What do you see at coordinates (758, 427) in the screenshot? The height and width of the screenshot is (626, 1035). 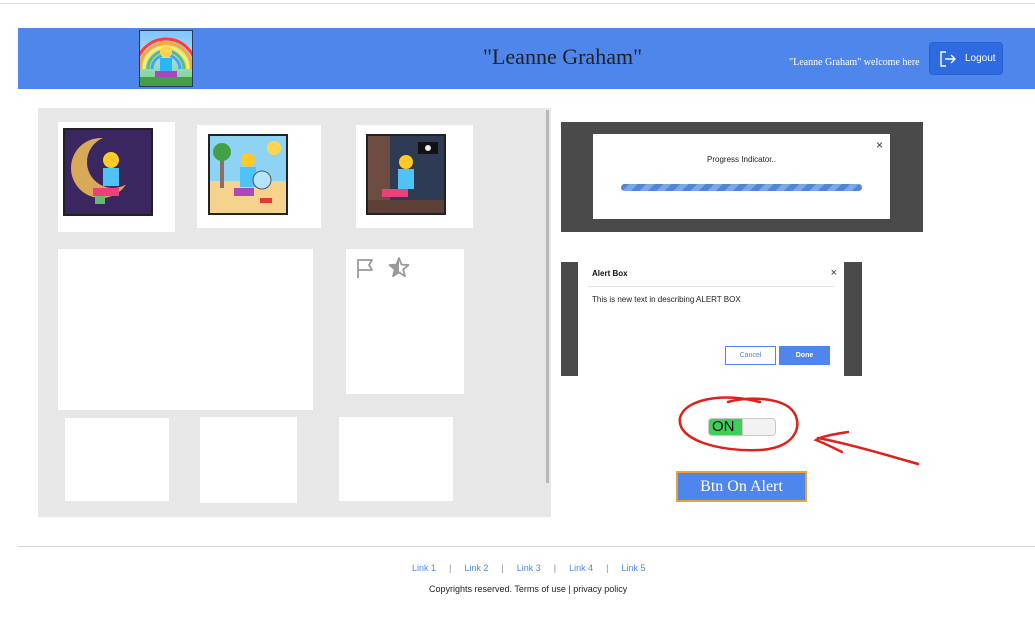 I see `toggle-knob` at bounding box center [758, 427].